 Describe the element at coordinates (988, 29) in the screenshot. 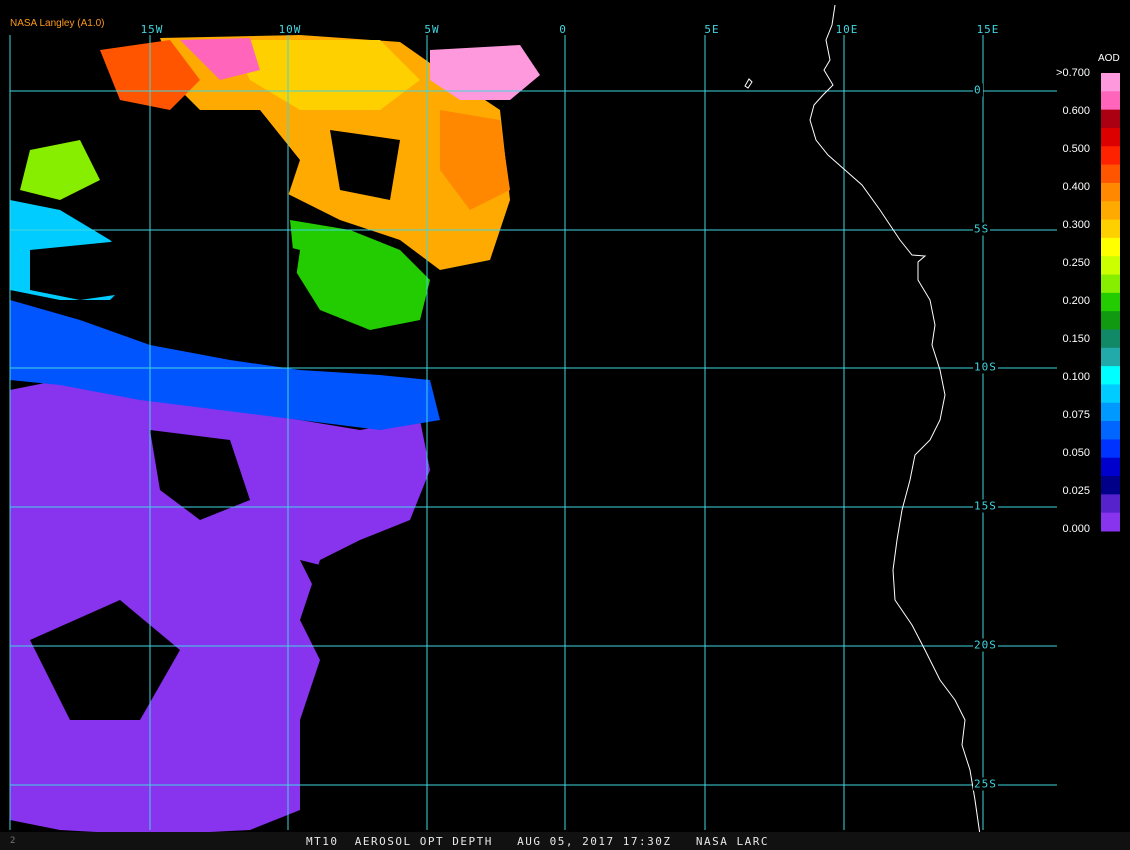

I see `lon-label: 15E` at that location.